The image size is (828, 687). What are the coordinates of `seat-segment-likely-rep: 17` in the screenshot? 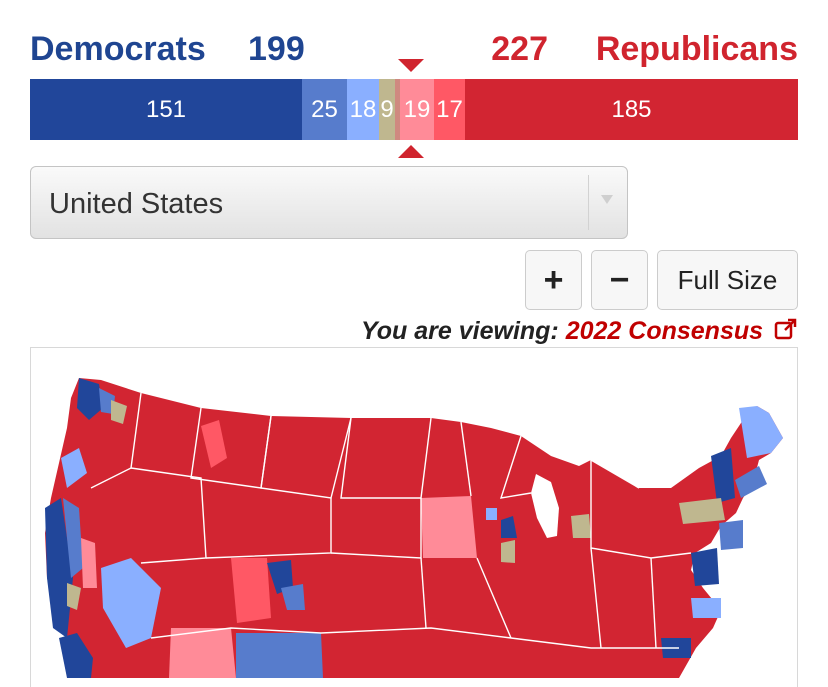 It's located at (449, 109).